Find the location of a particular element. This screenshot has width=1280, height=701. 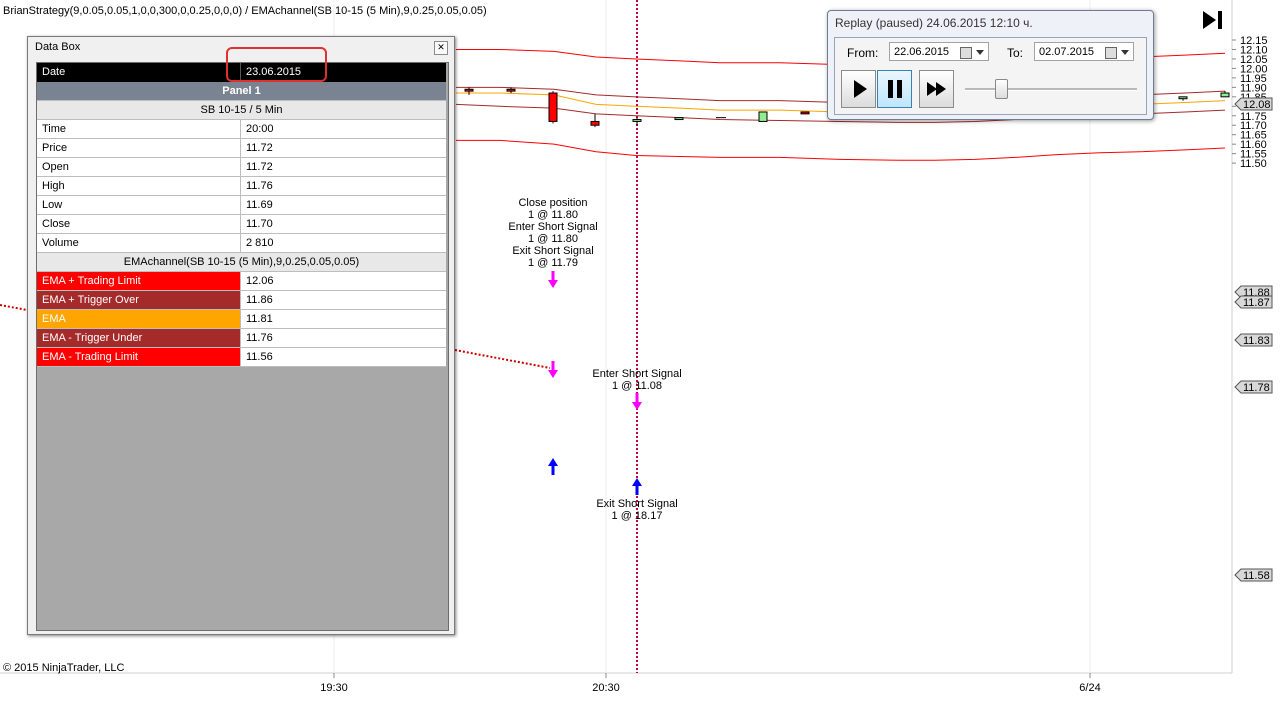

indicator-row: EMA - Trading Limit 11.56 is located at coordinates (241, 357).